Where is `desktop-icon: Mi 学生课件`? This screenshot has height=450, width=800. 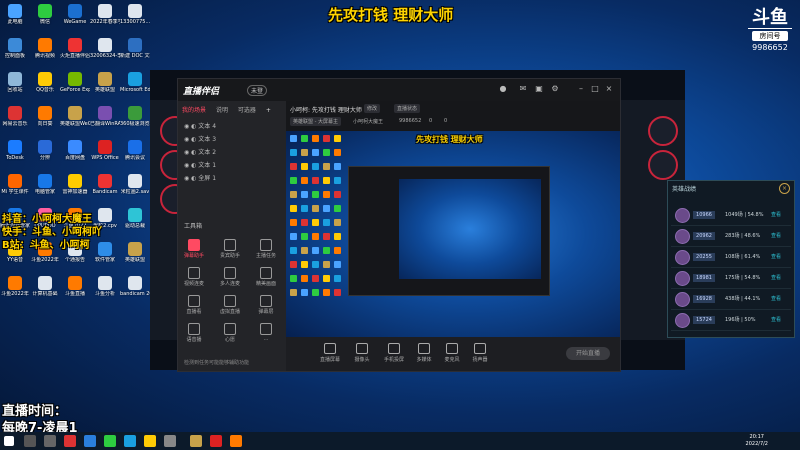
desktop-icon: Mi 学生课件 is located at coordinates (15, 184).